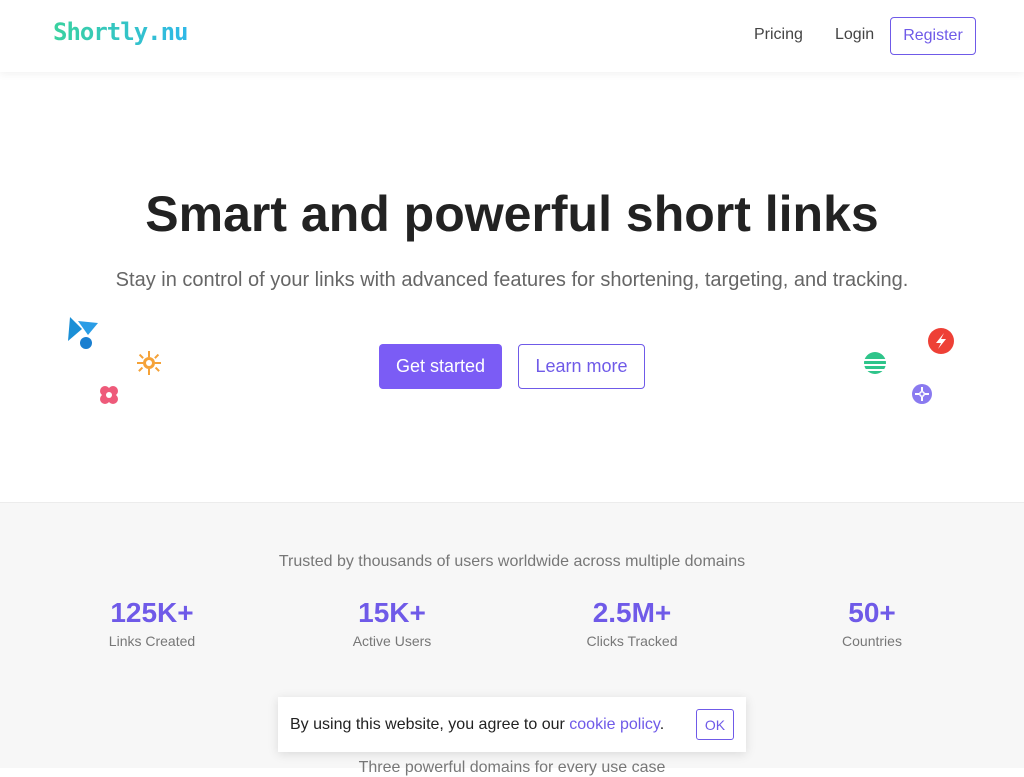 This screenshot has width=1024, height=777. I want to click on purple-gear-icon, so click(922, 394).